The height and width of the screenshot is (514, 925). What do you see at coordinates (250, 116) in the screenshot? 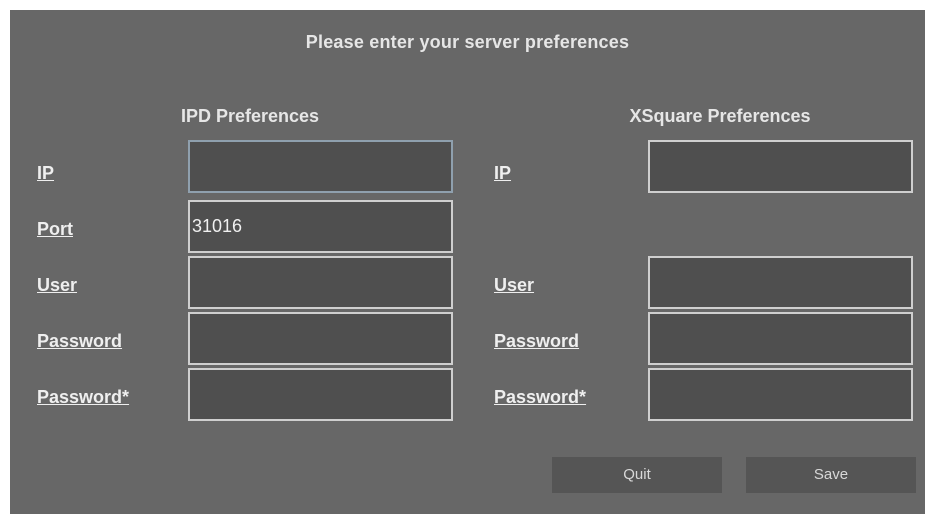
I see `ipd-preferences-title: IPD Preferences` at bounding box center [250, 116].